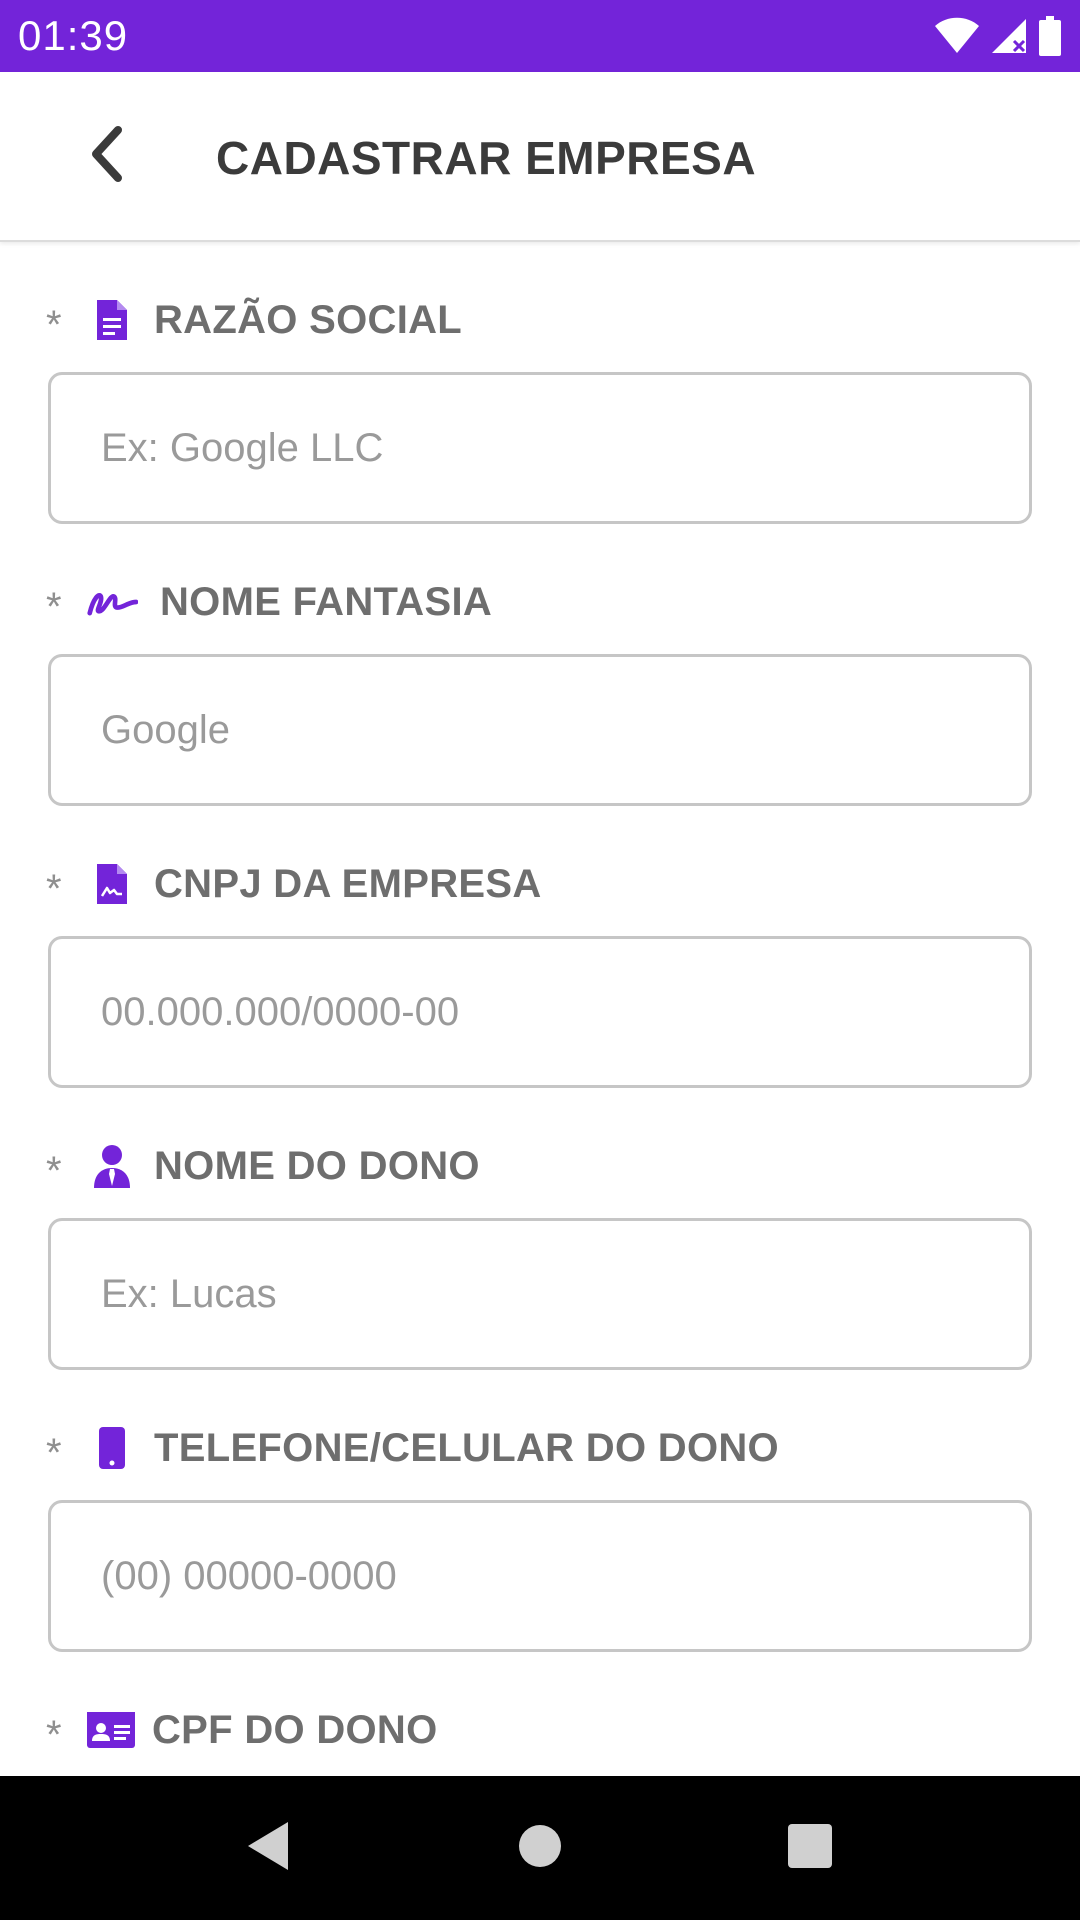  What do you see at coordinates (112, 320) in the screenshot?
I see `document-icon` at bounding box center [112, 320].